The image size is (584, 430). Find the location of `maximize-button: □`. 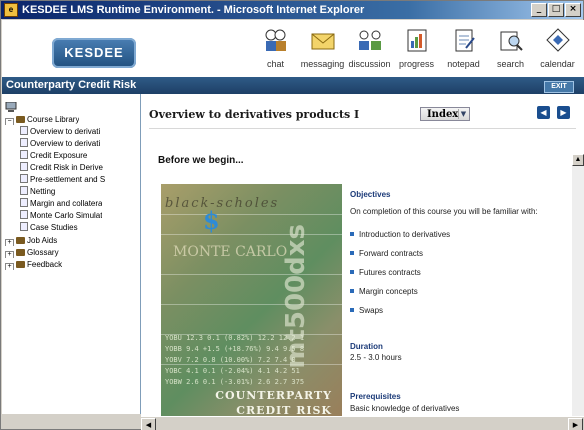

maximize-button: □ is located at coordinates (556, 10).